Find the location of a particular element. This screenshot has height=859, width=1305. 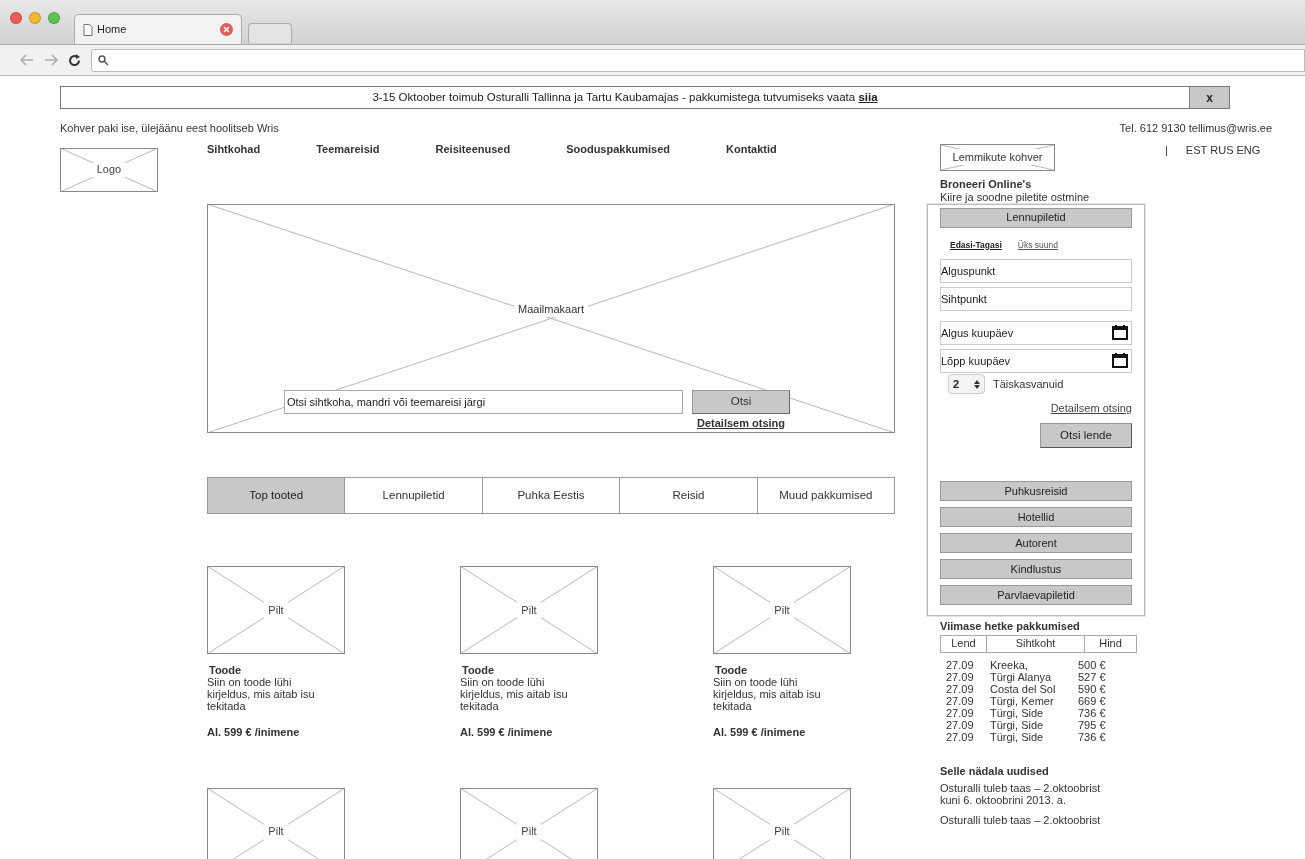

favorites-label: Lemmikute kohver is located at coordinates (997, 157).